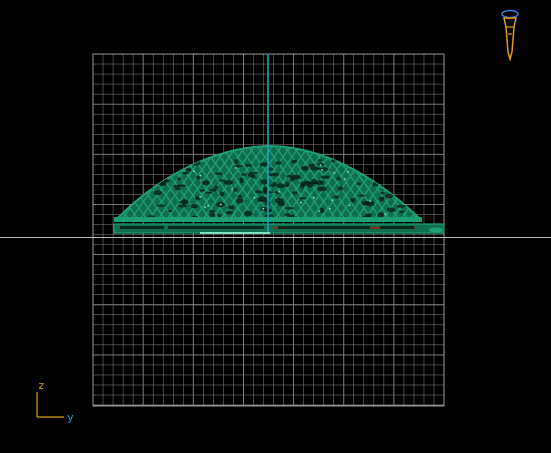  Describe the element at coordinates (41, 385) in the screenshot. I see `axis-label-z: z` at that location.